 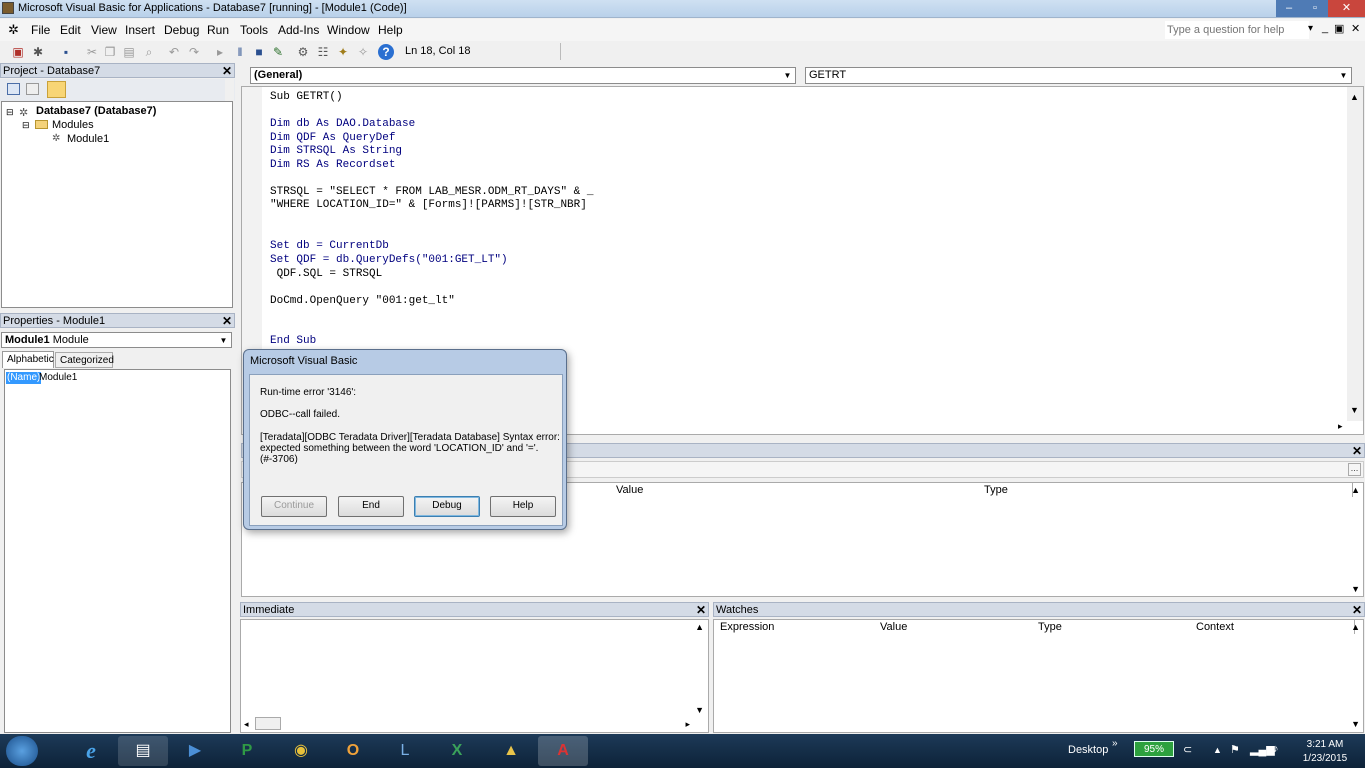 What do you see at coordinates (92, 52) in the screenshot?
I see `cut-icon: ✂` at bounding box center [92, 52].